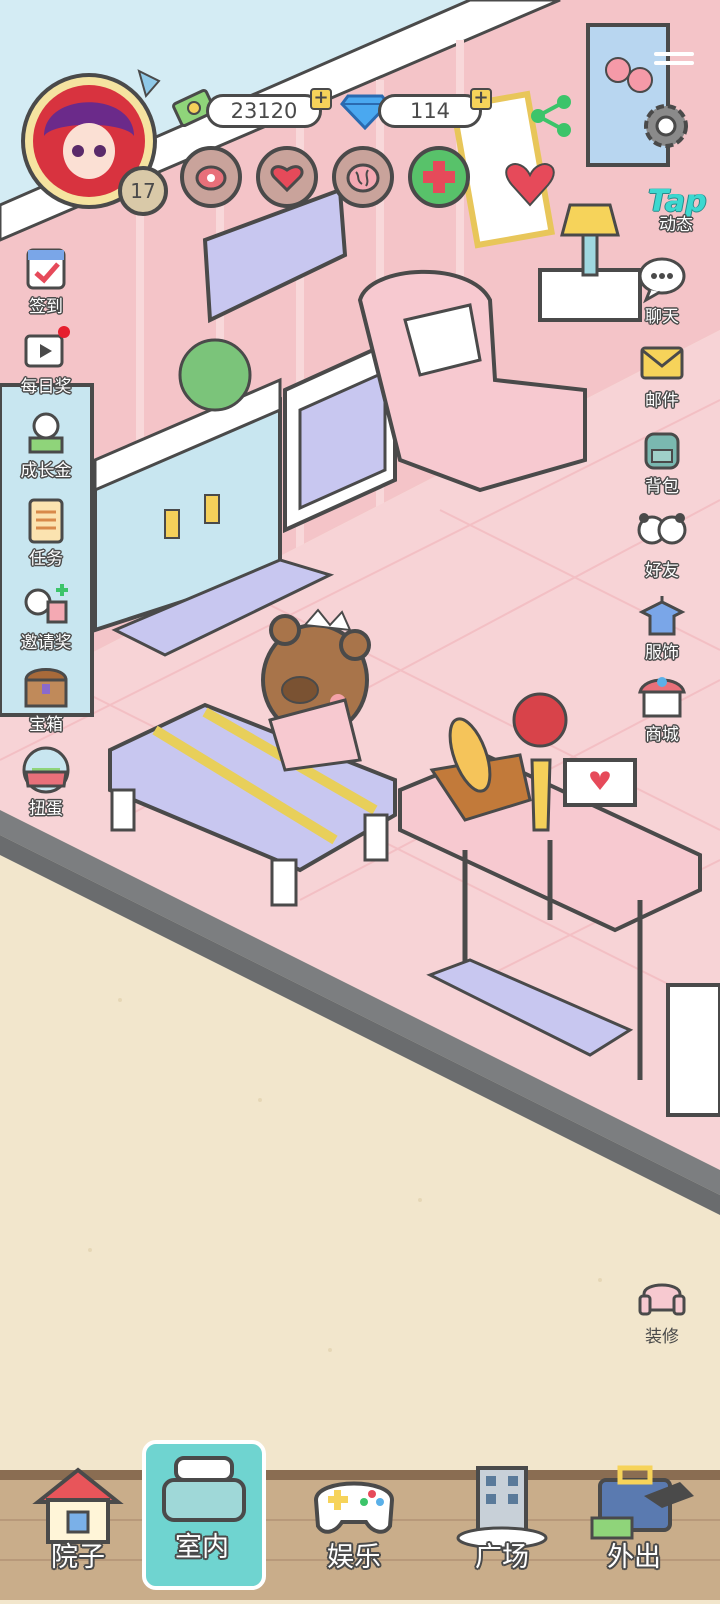 This screenshot has width=720, height=1604. Describe the element at coordinates (662, 653) in the screenshot. I see `sidebar-label: 服饰` at that location.